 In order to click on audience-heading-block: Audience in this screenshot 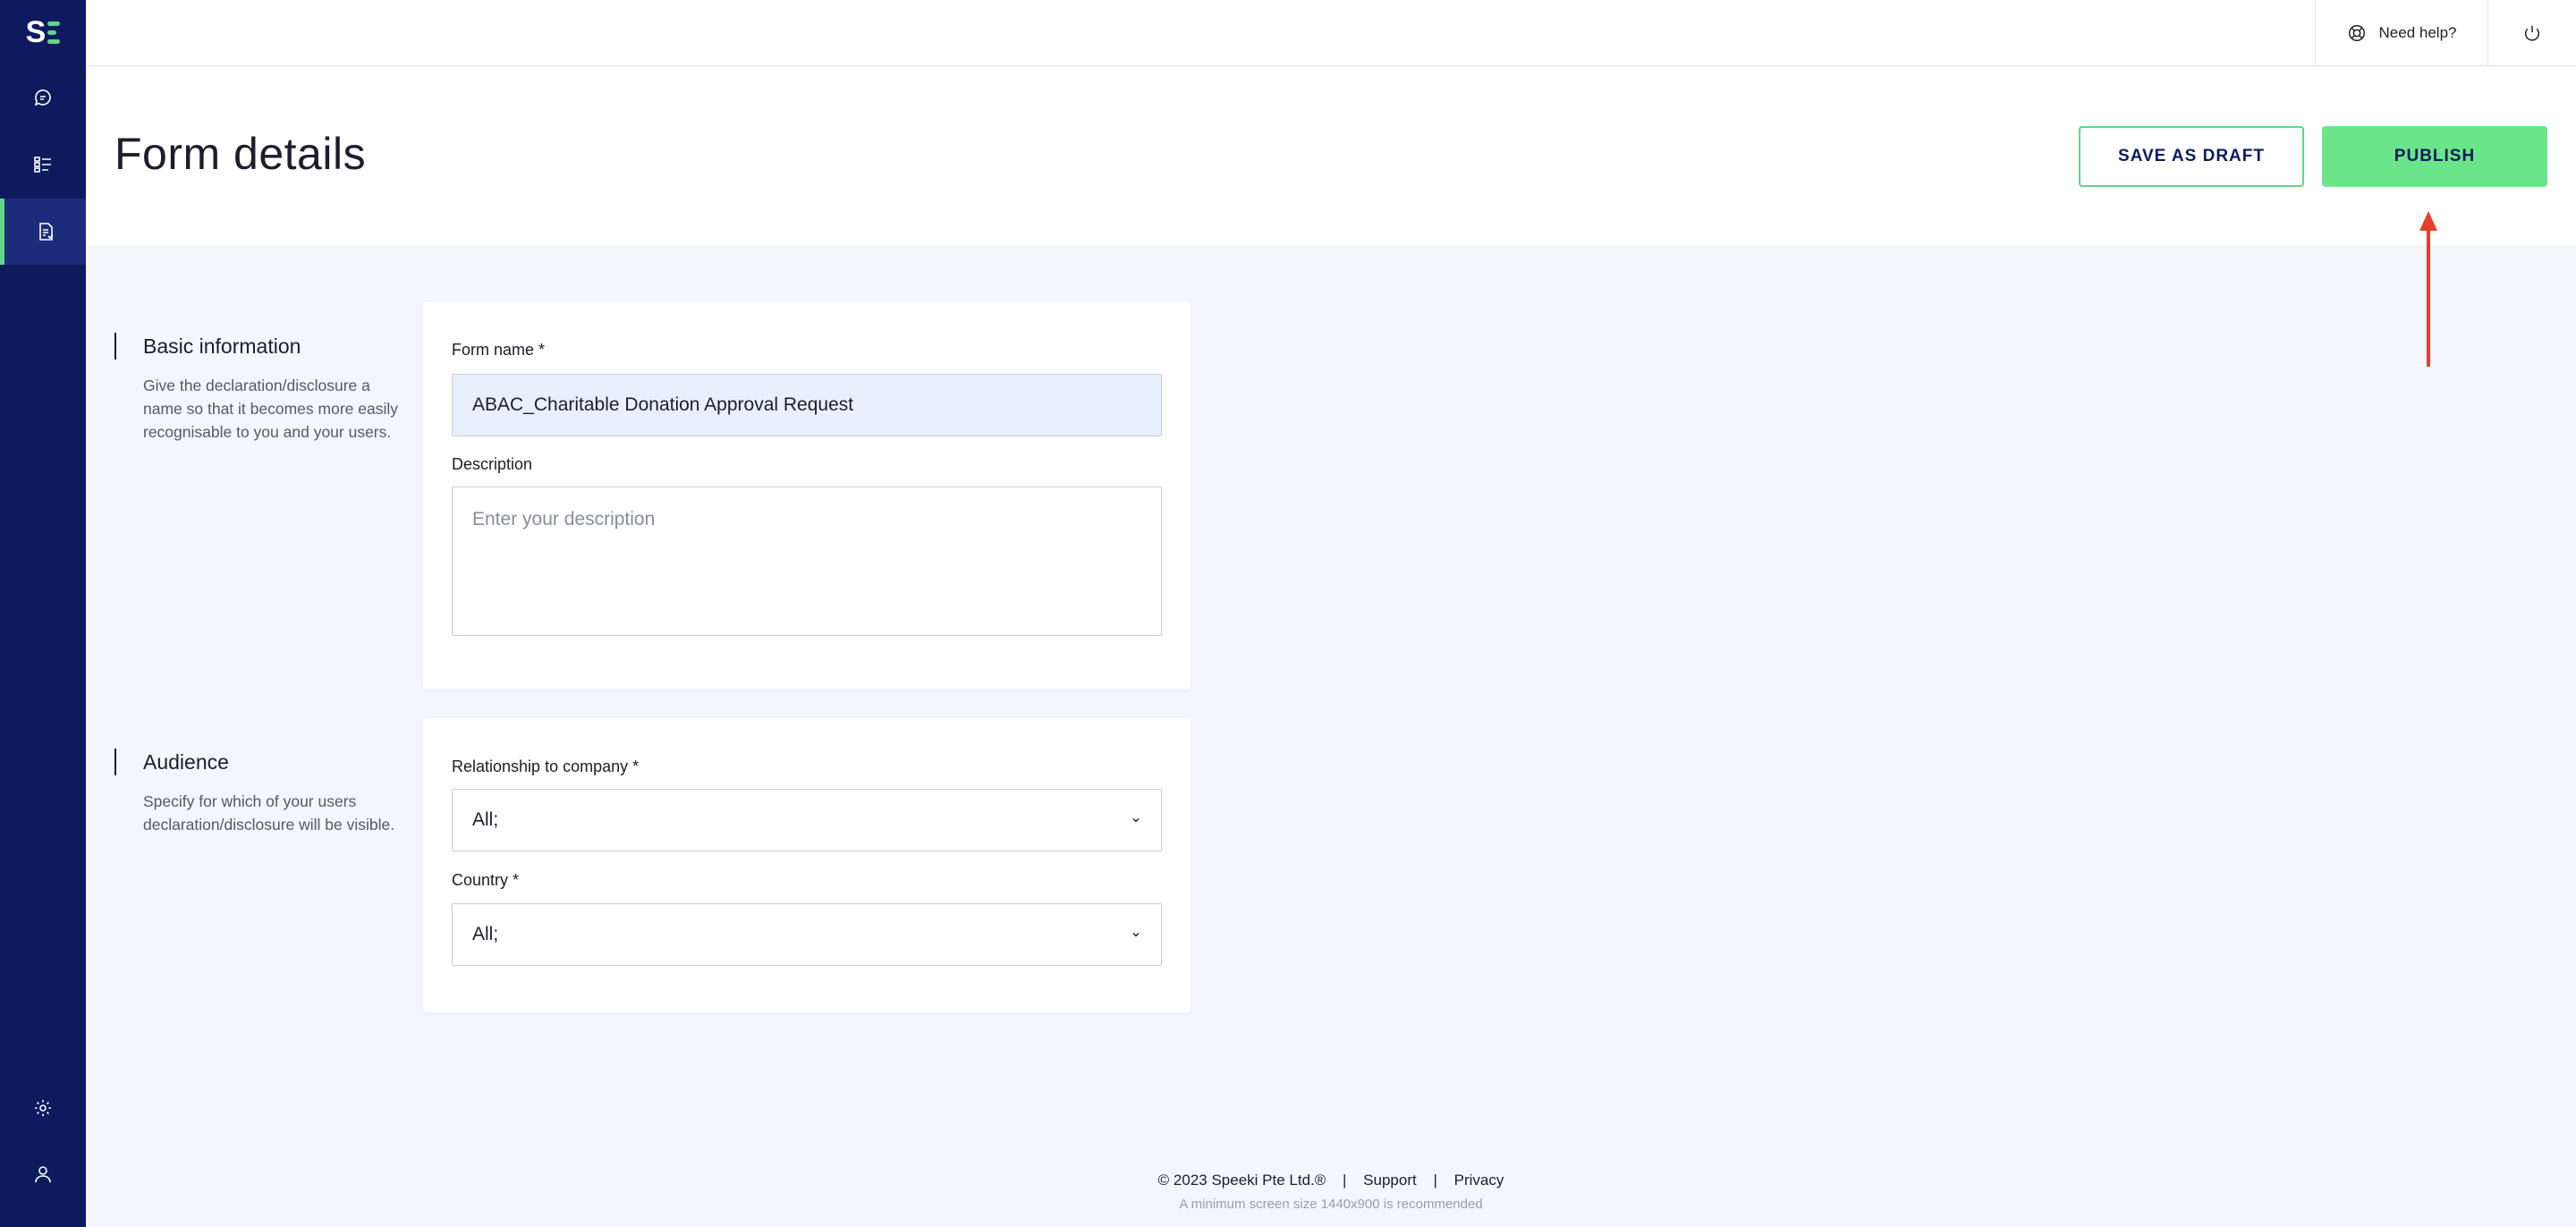, I will do `click(171, 762)`.